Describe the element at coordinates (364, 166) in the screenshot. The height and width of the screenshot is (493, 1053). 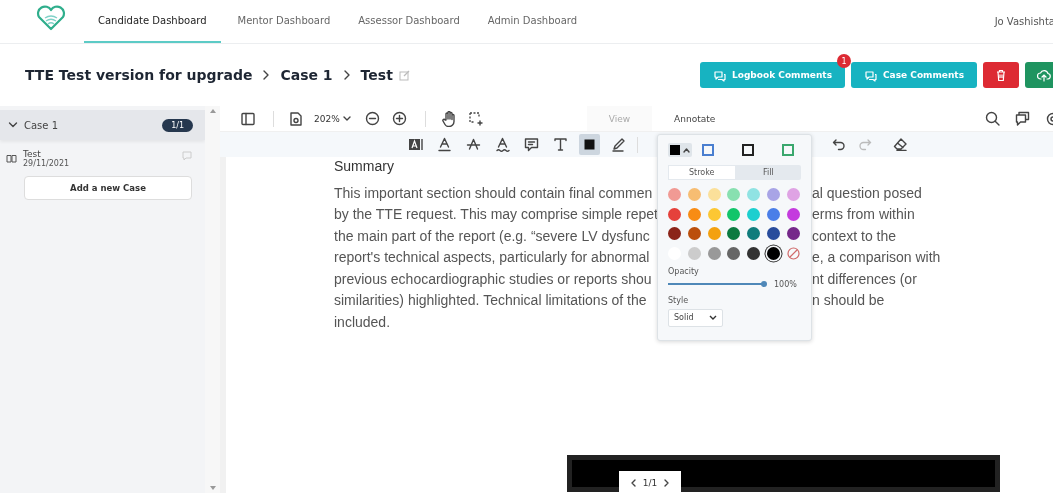
I see `section-heading: Summary` at that location.